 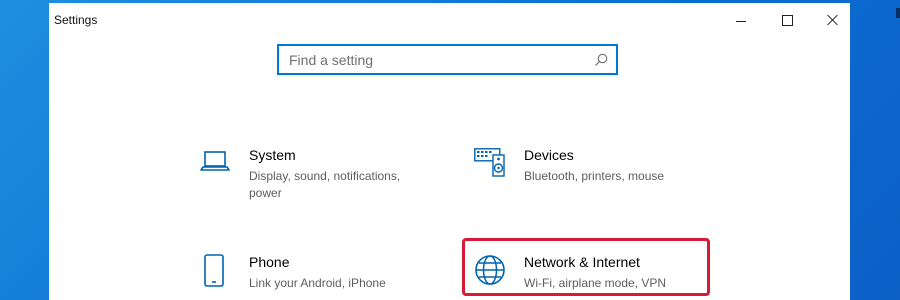 I want to click on search-box, so click(x=447, y=59).